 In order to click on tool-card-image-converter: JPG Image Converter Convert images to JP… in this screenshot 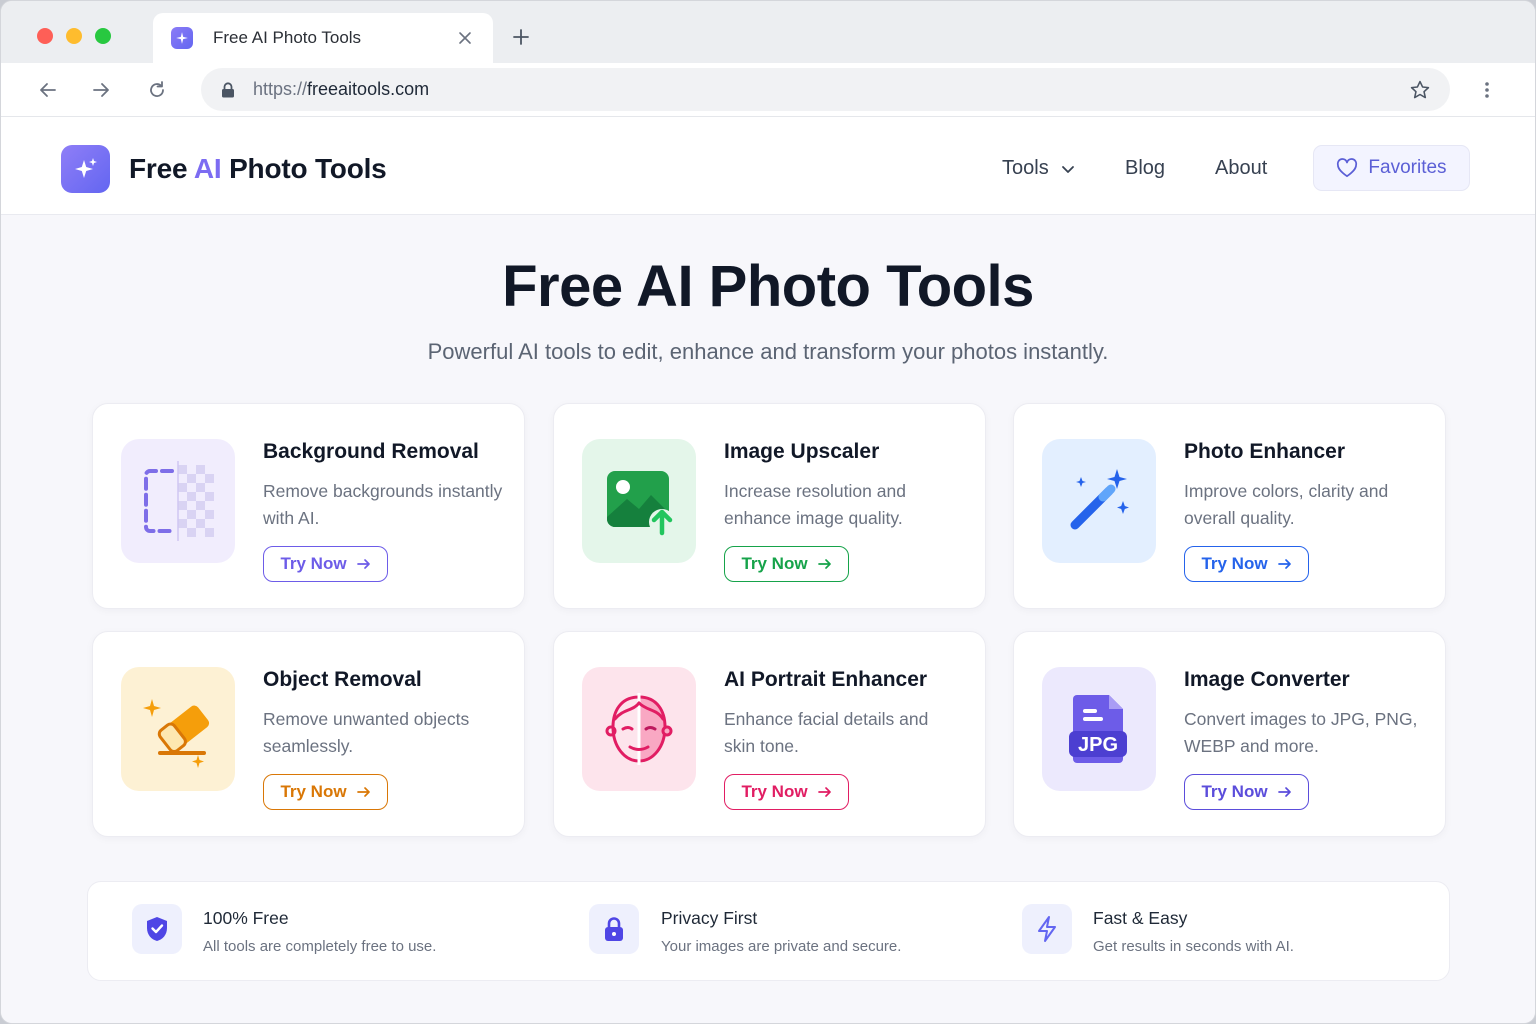, I will do `click(1229, 734)`.